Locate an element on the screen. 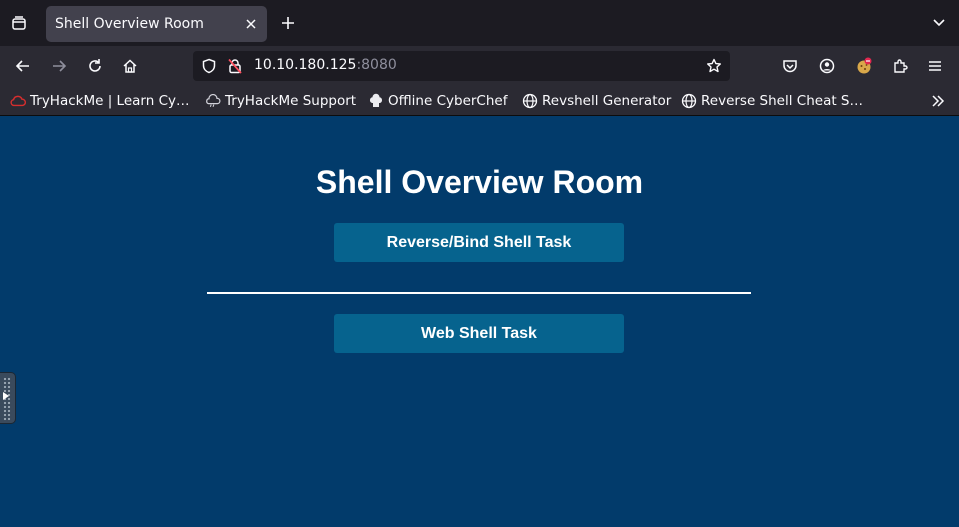  tryhackme-cloud-icon is located at coordinates (18, 101).